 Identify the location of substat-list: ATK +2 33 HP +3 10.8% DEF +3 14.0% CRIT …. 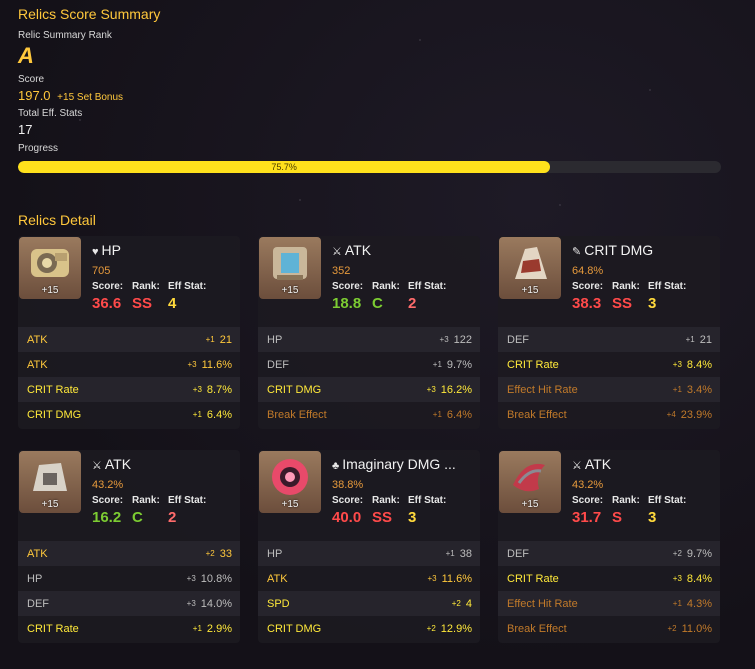
(129, 591).